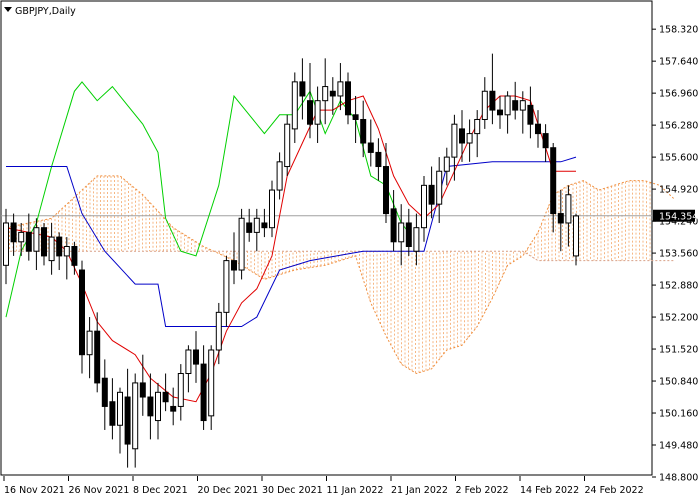 Image resolution: width=700 pixels, height=504 pixels. I want to click on current-price-badge: 154.354, so click(675, 216).